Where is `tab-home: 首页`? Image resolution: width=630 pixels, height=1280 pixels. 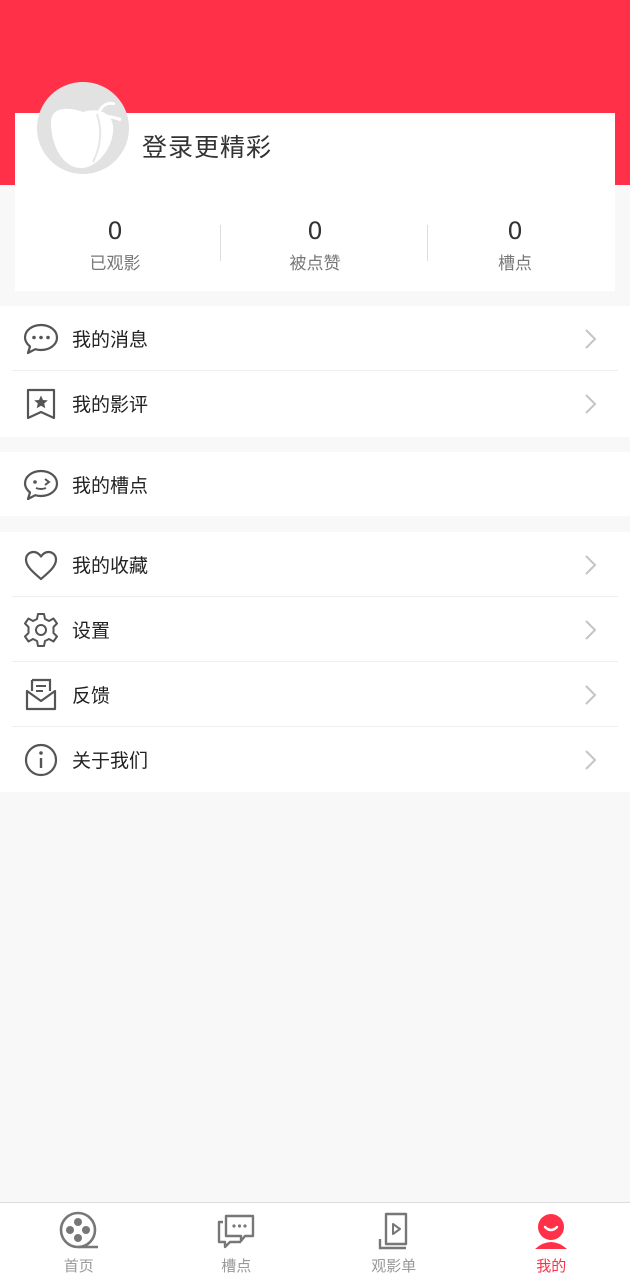 tab-home: 首页 is located at coordinates (79, 1241).